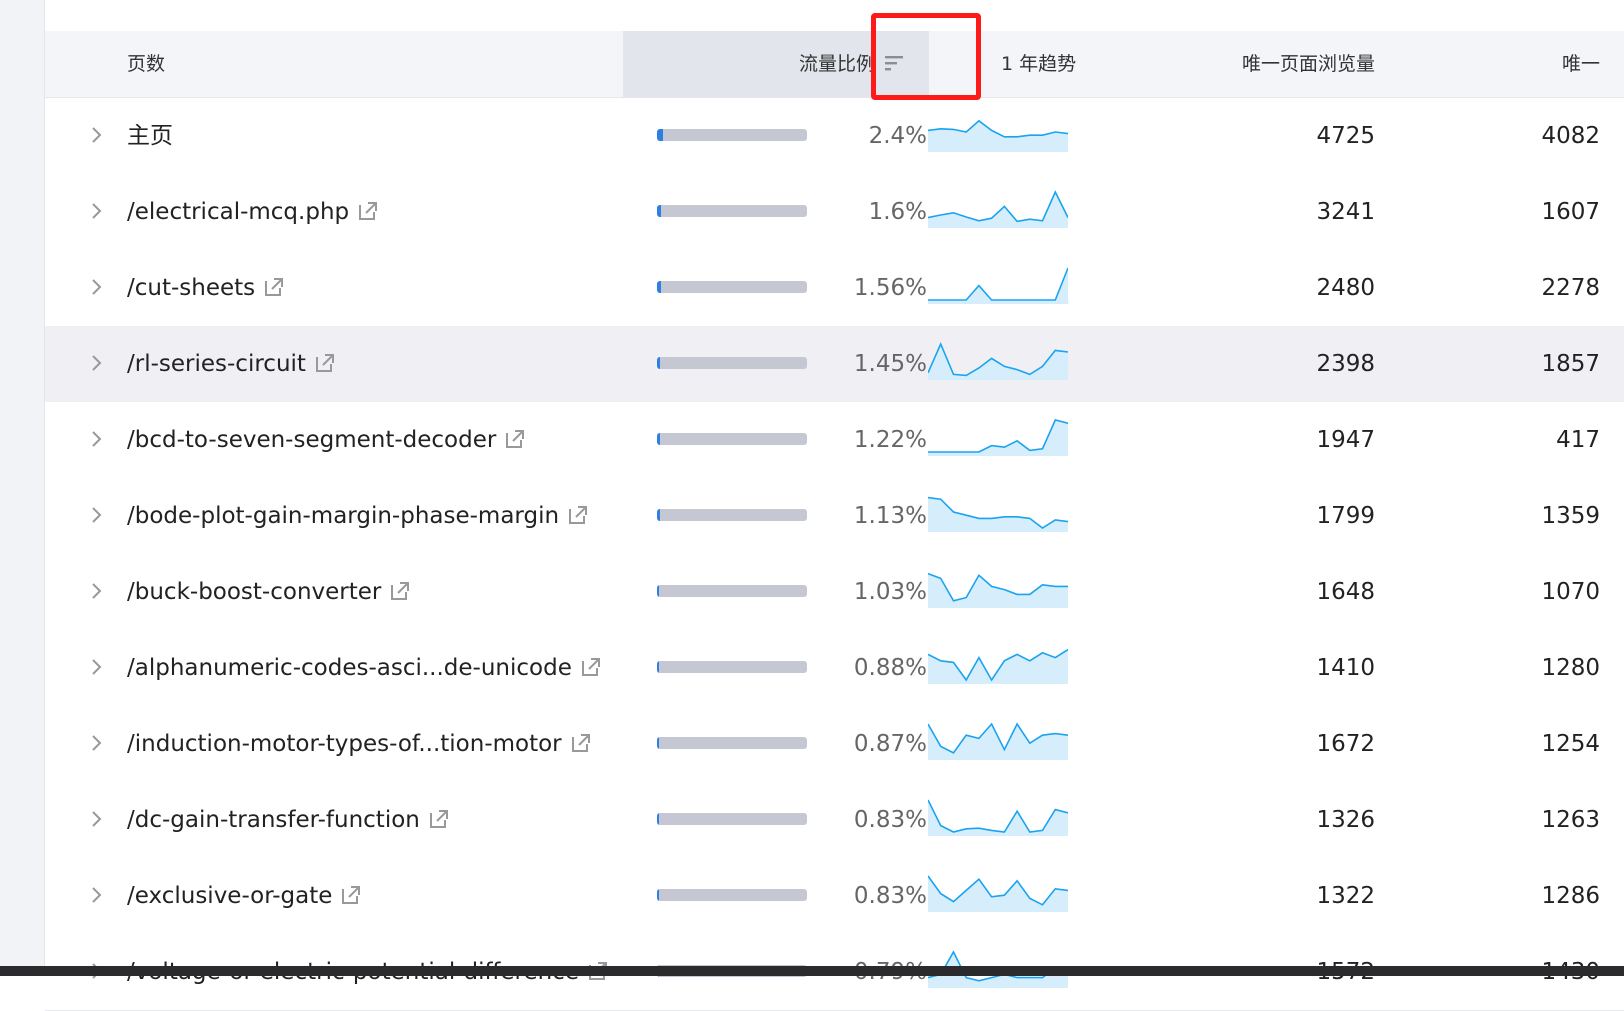 The image size is (1624, 1011). I want to click on unique-value: 1857, so click(1570, 364).